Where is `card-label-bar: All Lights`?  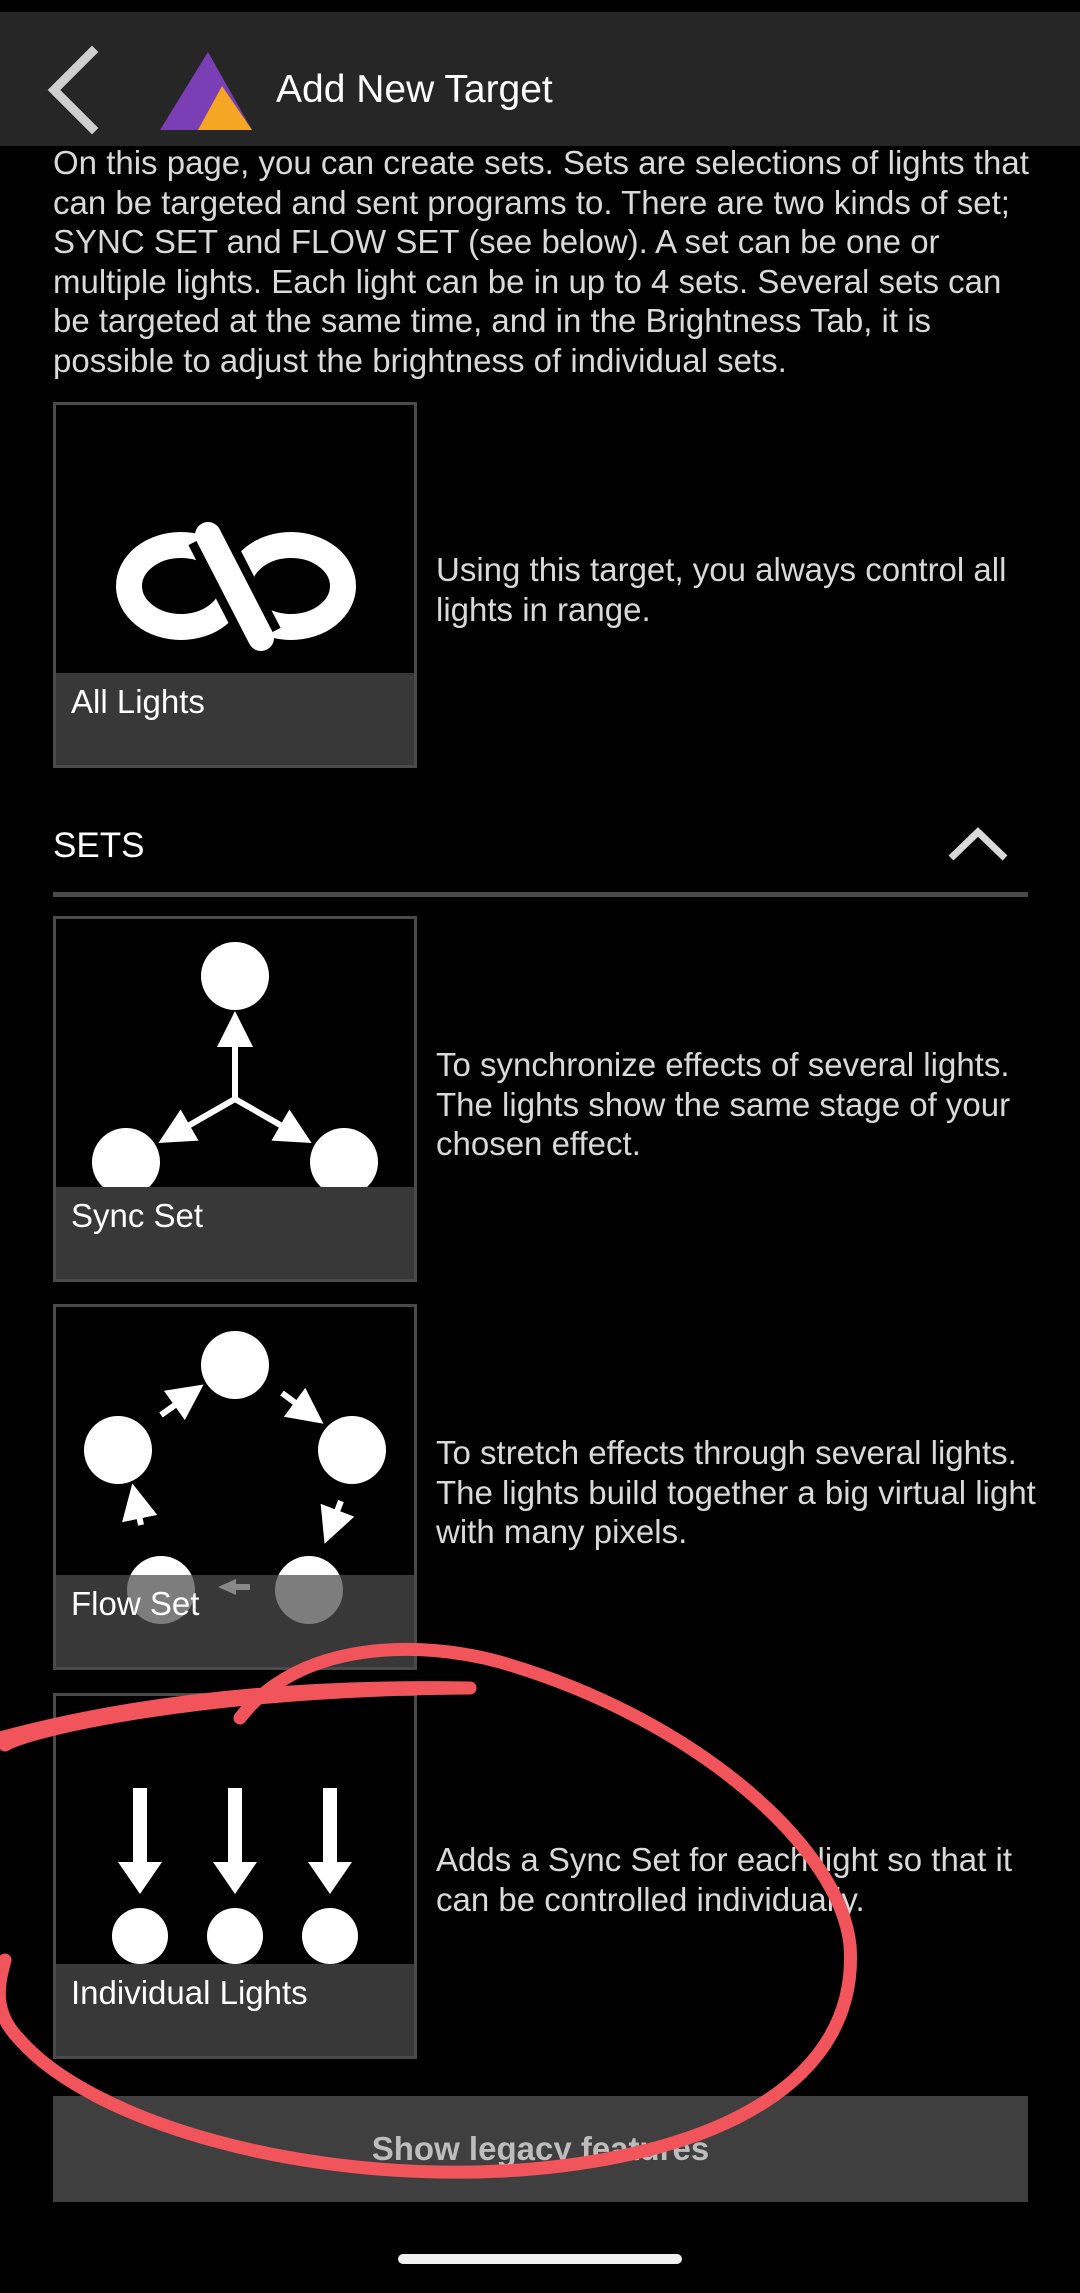
card-label-bar: All Lights is located at coordinates (235, 719).